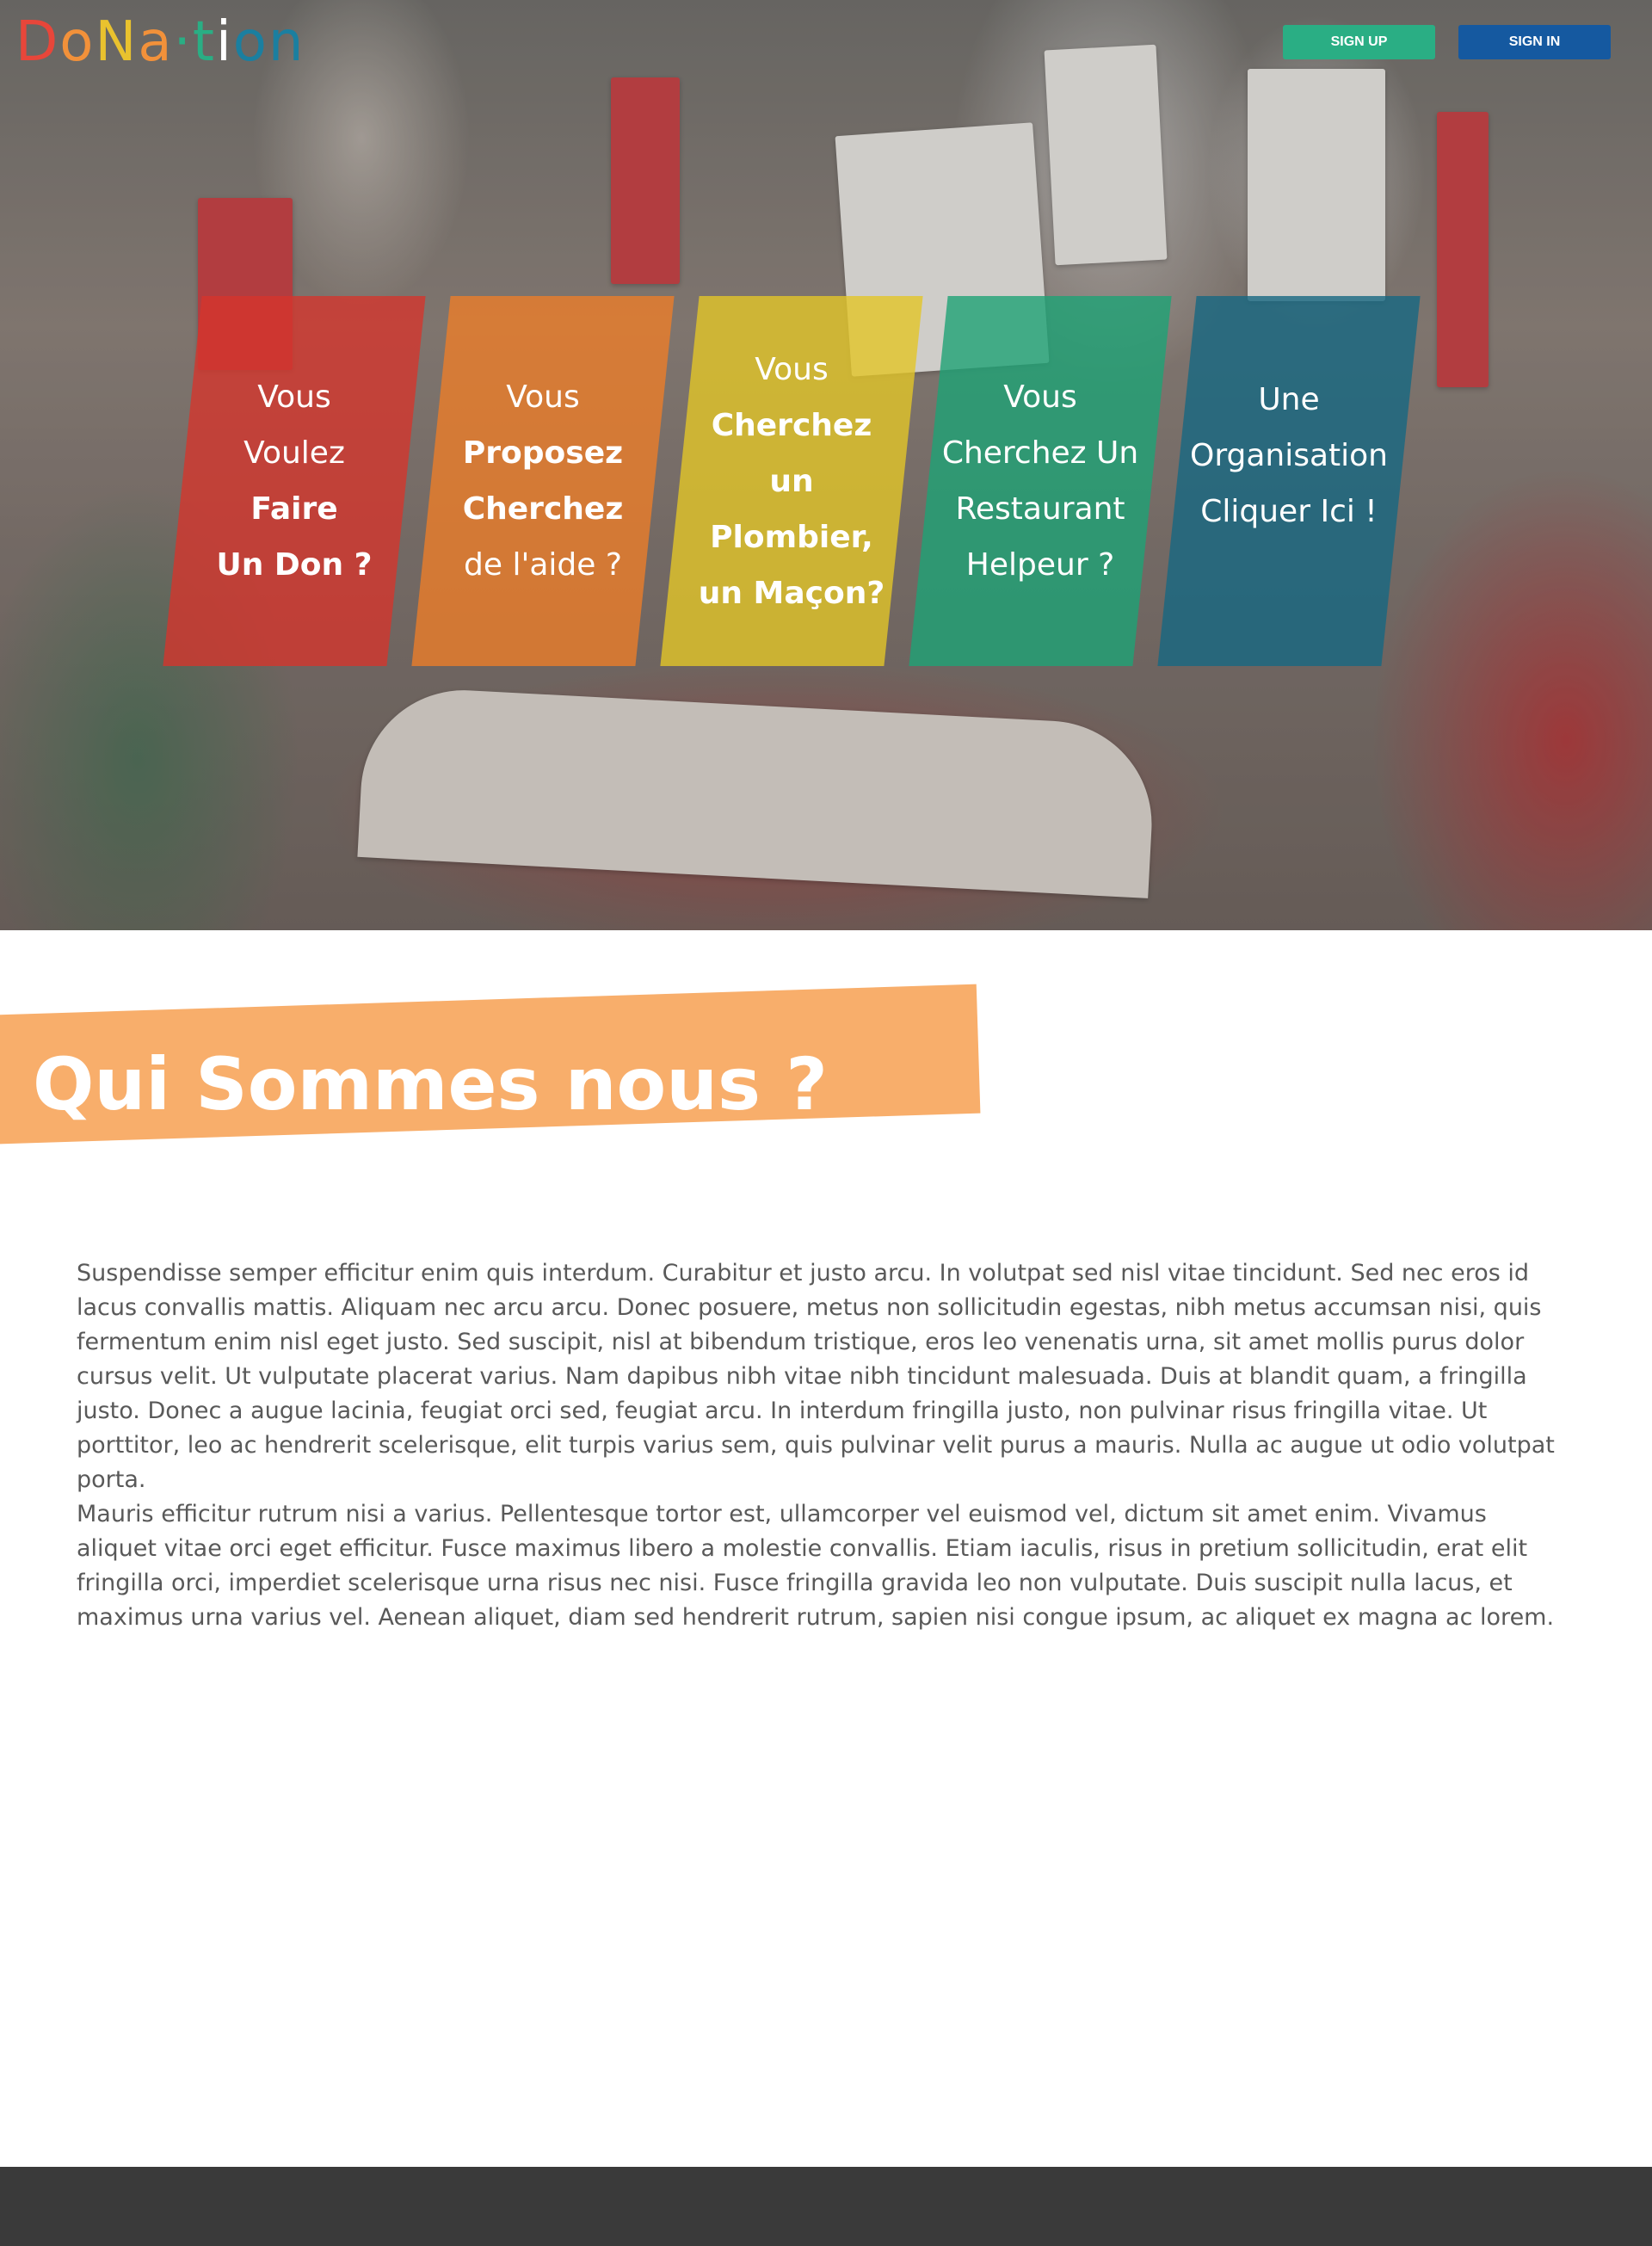 This screenshot has width=1652, height=2246. Describe the element at coordinates (1534, 42) in the screenshot. I see `sign-in-button: SIGN IN` at that location.